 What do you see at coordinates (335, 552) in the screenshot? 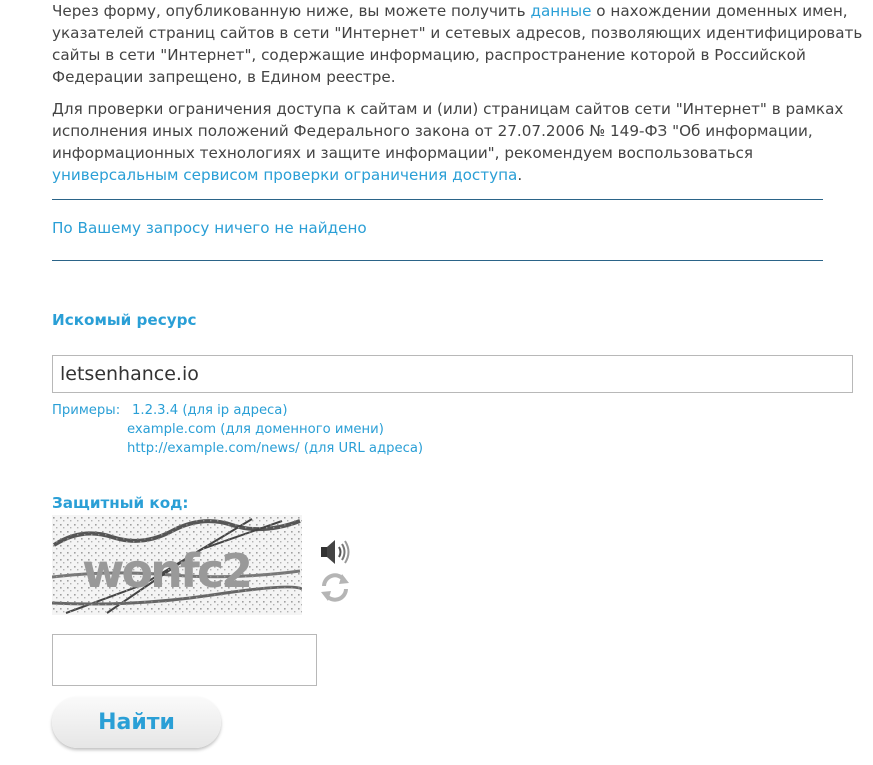
I see `speaker-icon` at bounding box center [335, 552].